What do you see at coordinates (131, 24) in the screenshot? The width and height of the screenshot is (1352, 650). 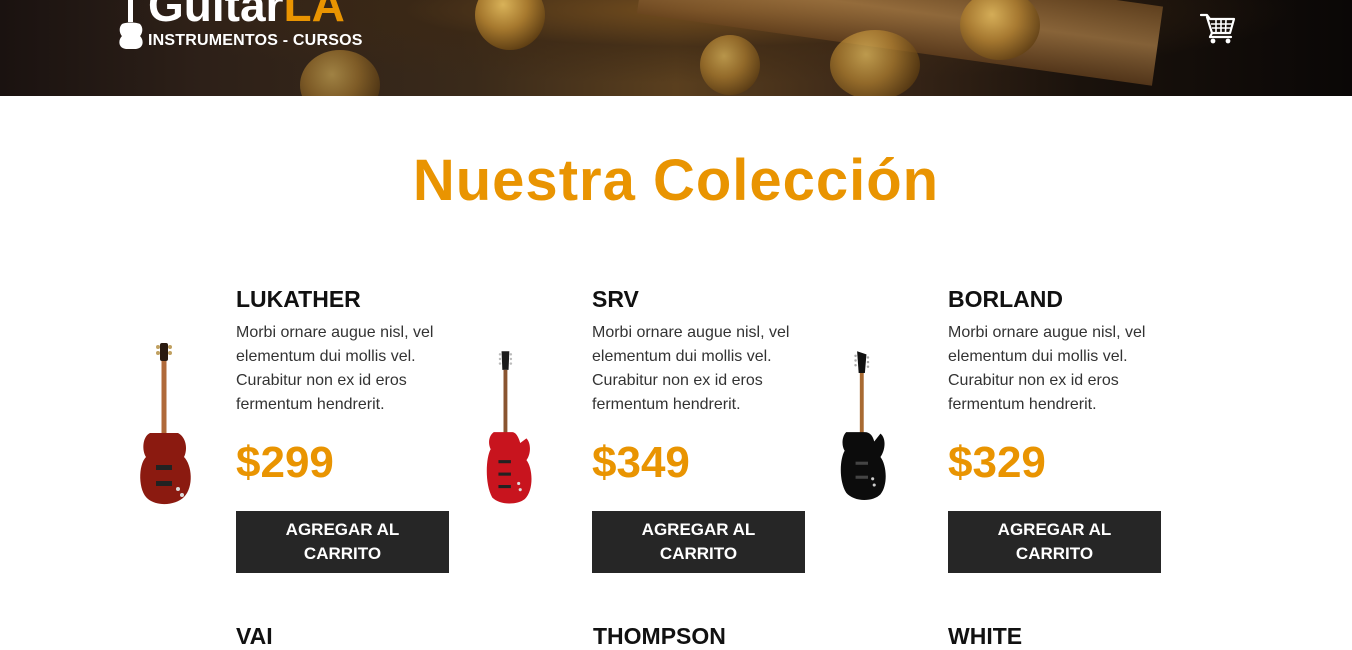 I see `guitar-logo-icon` at bounding box center [131, 24].